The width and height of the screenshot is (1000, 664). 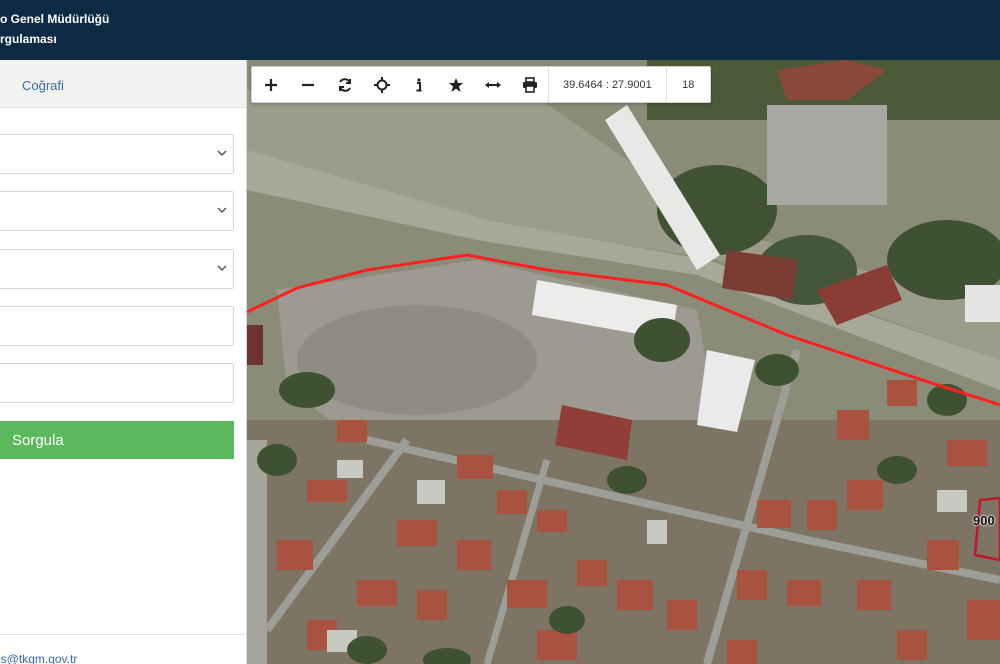 I want to click on zoom-out-button, so click(x=307, y=84).